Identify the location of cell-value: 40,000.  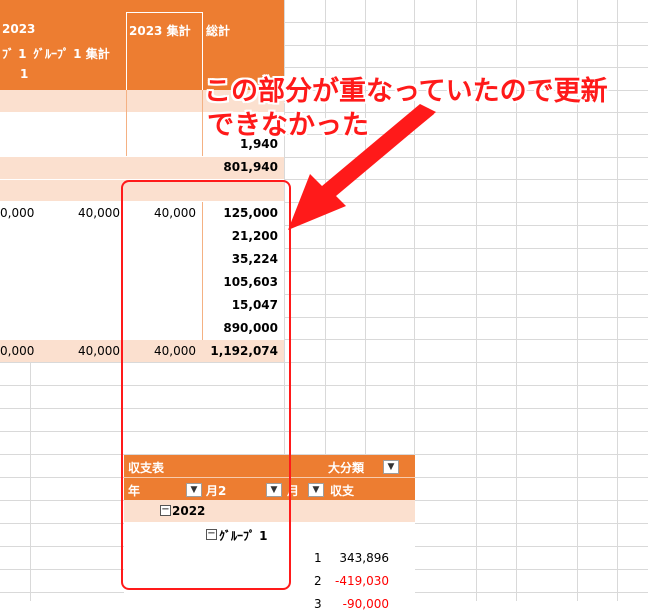
(80, 213).